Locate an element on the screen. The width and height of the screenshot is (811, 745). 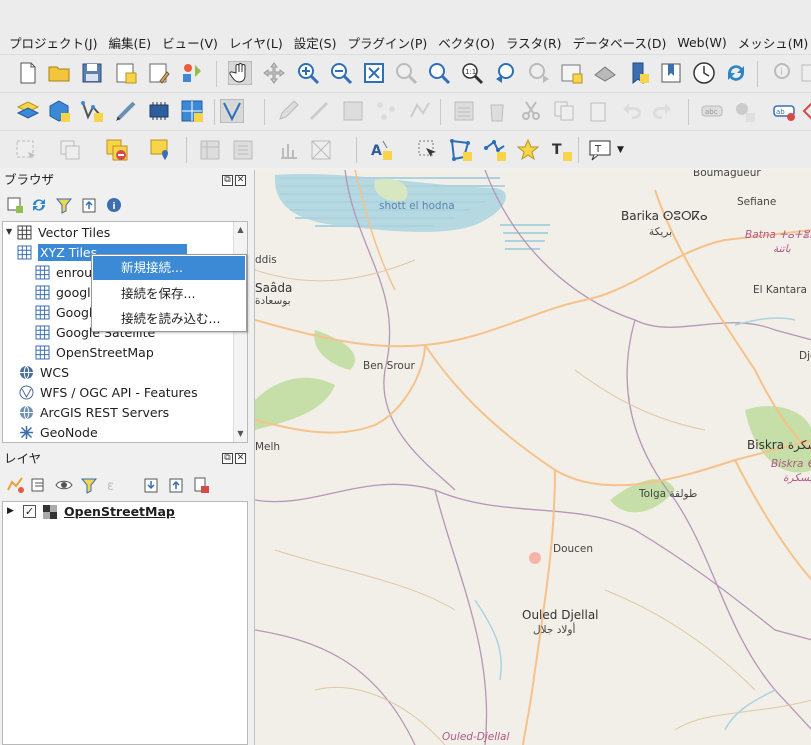
copy-features-icon is located at coordinates (564, 111).